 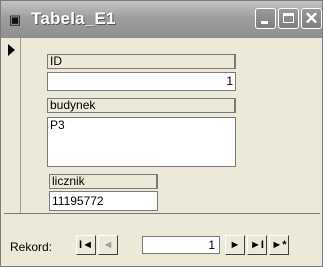 I want to click on current-record-arrow-icon, so click(x=11, y=50).